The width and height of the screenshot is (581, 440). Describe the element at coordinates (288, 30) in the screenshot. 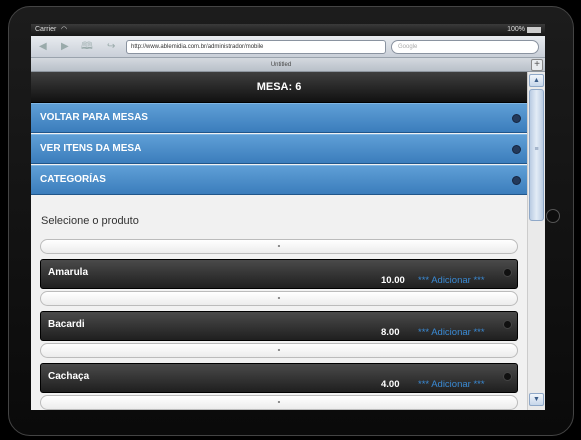

I see `status-bar: Carrier ◠ 100%` at that location.